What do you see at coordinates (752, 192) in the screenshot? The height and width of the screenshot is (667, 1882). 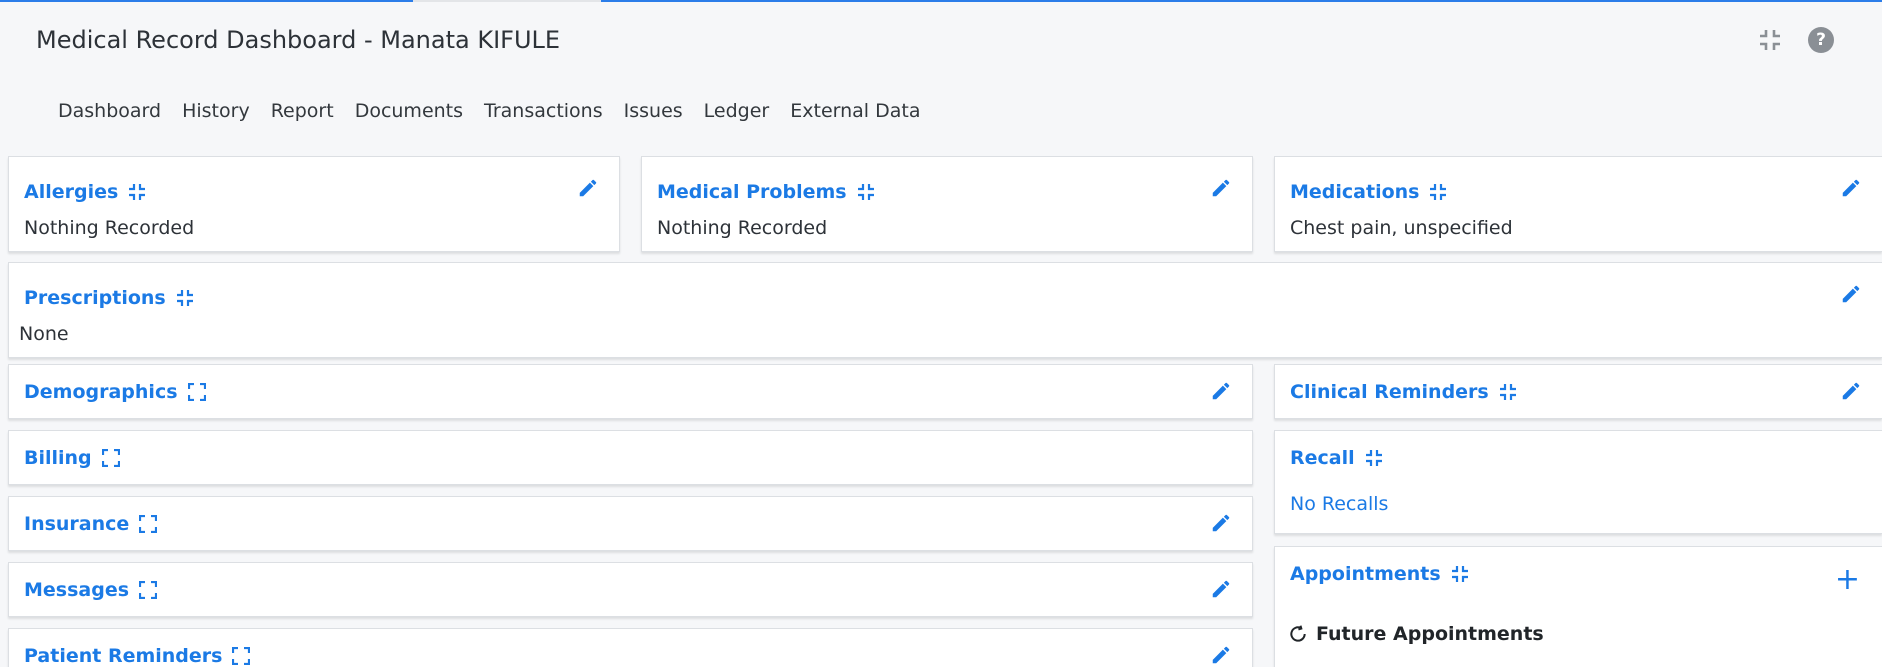 I see `medical-problems-title: Medical Problems` at bounding box center [752, 192].